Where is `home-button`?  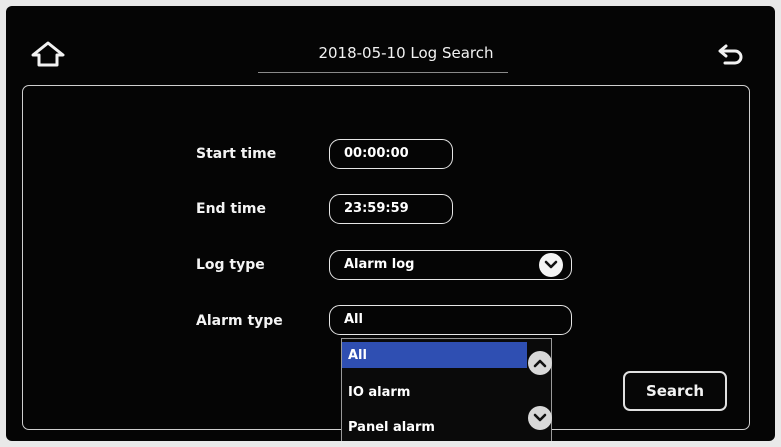
home-button is located at coordinates (48, 54).